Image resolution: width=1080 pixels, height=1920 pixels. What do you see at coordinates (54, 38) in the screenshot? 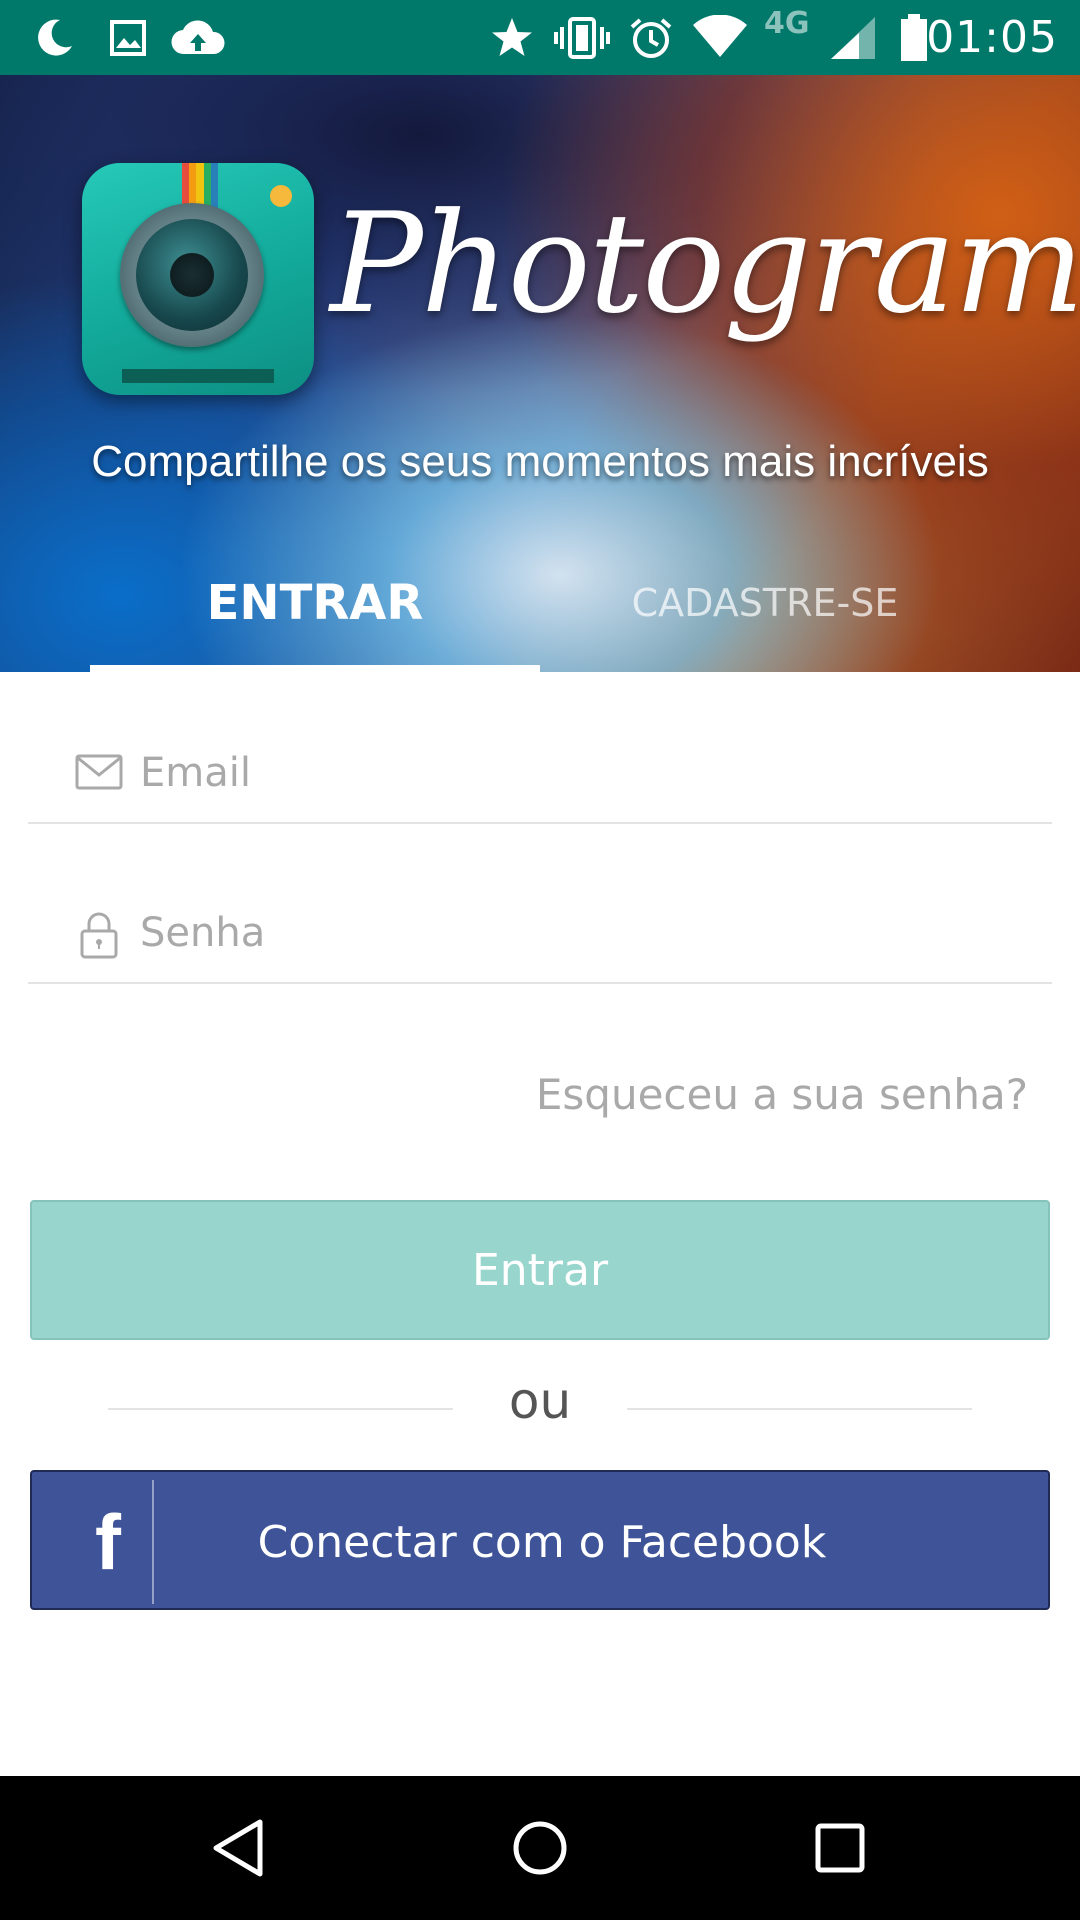
I see `moon-icon` at bounding box center [54, 38].